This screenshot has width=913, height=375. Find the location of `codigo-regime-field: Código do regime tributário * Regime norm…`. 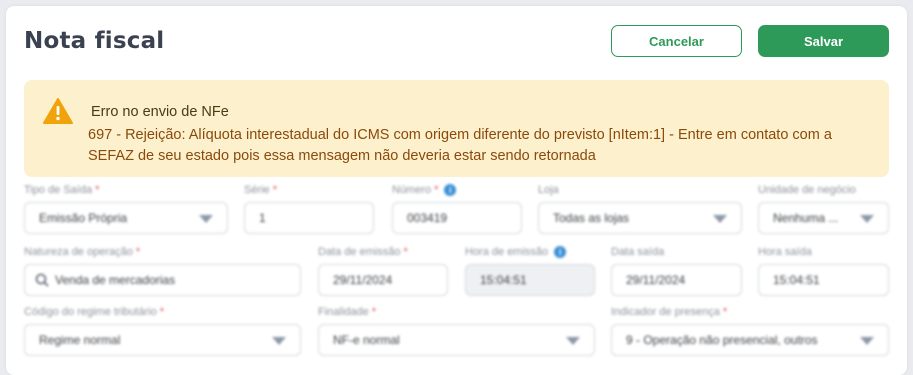

codigo-regime-field: Código do regime tributário * Regime norm… is located at coordinates (162, 332).